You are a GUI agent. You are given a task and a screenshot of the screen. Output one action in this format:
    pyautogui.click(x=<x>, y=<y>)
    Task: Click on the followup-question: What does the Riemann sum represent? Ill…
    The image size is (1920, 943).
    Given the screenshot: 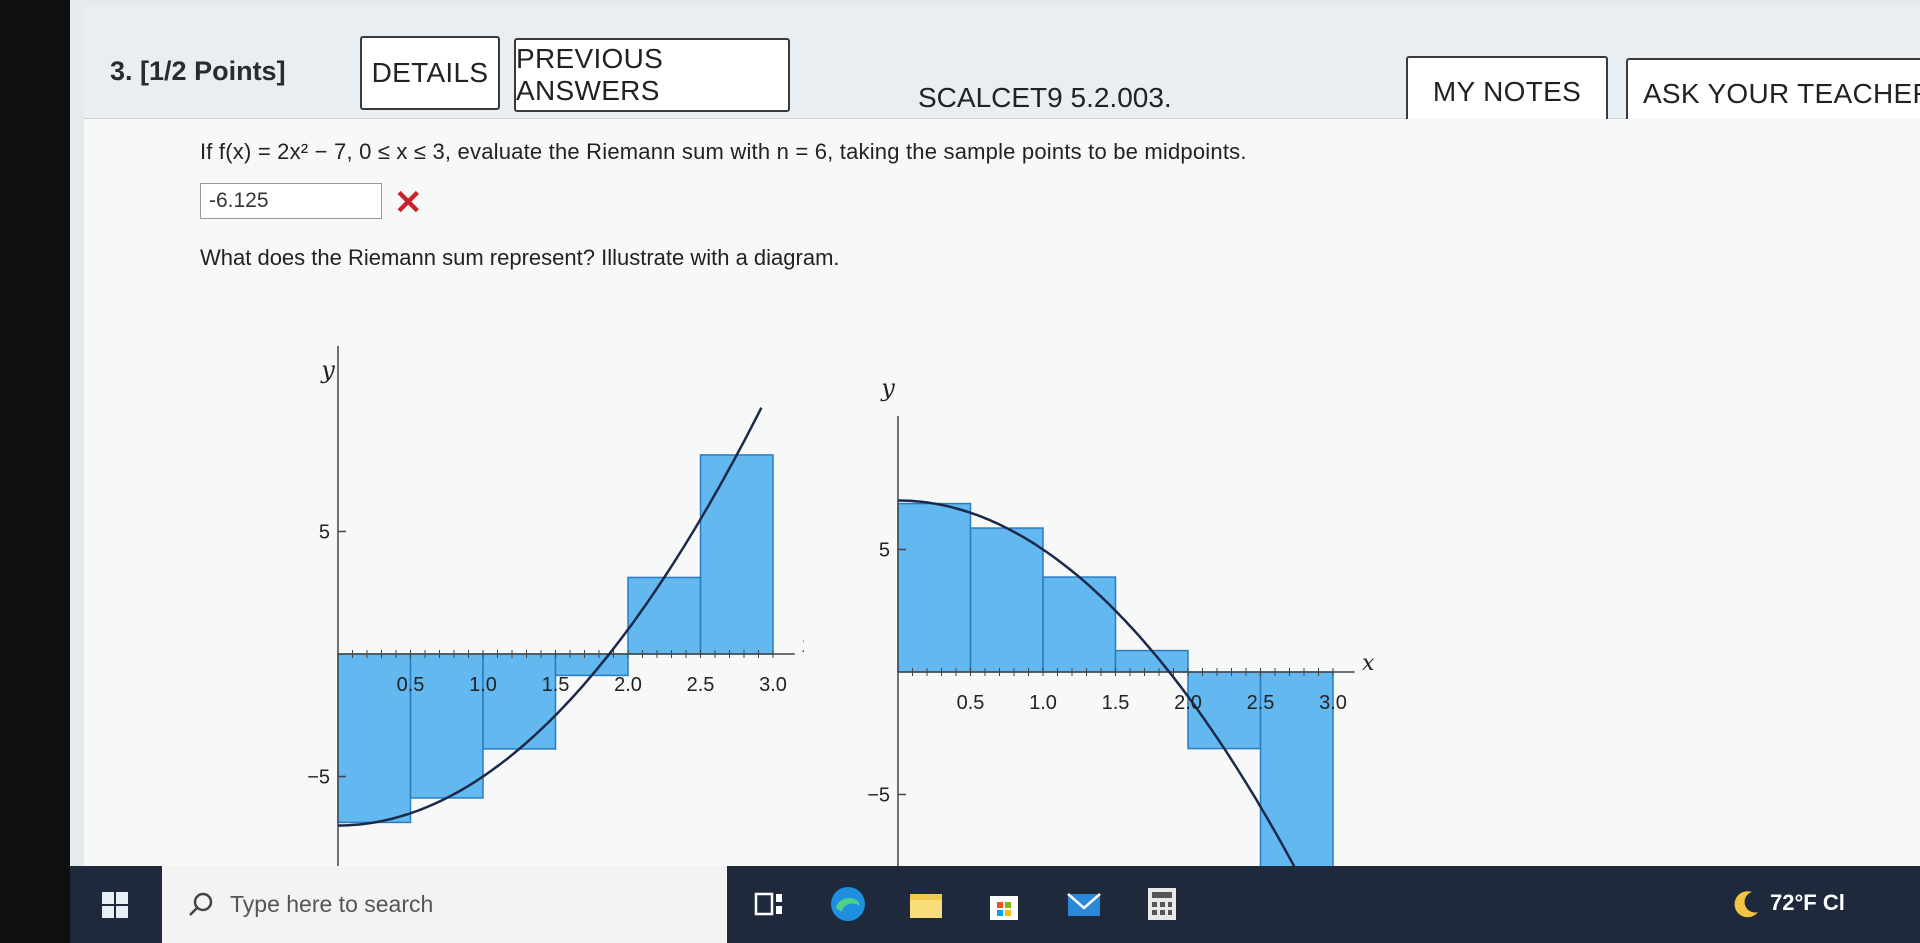 What is the action you would take?
    pyautogui.click(x=520, y=257)
    